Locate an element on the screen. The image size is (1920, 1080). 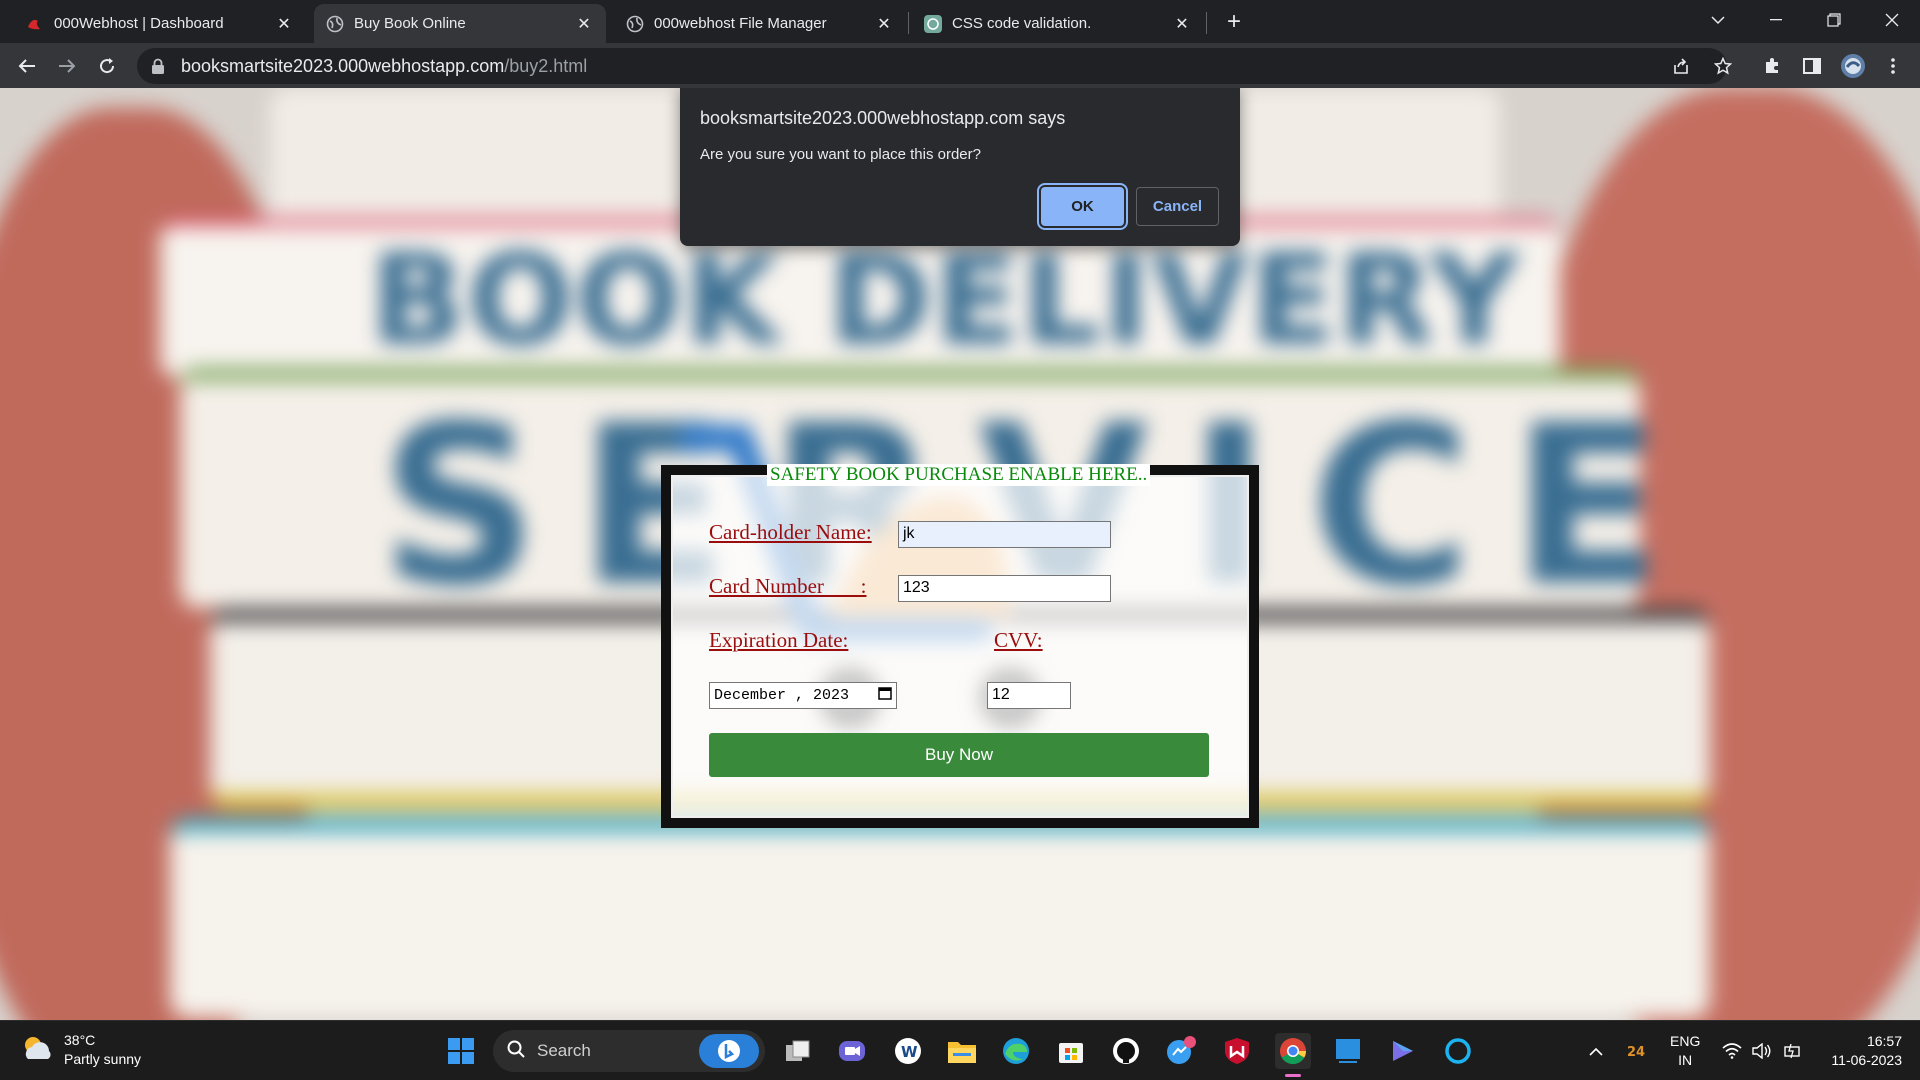
bookmark-star-icon is located at coordinates (1723, 66).